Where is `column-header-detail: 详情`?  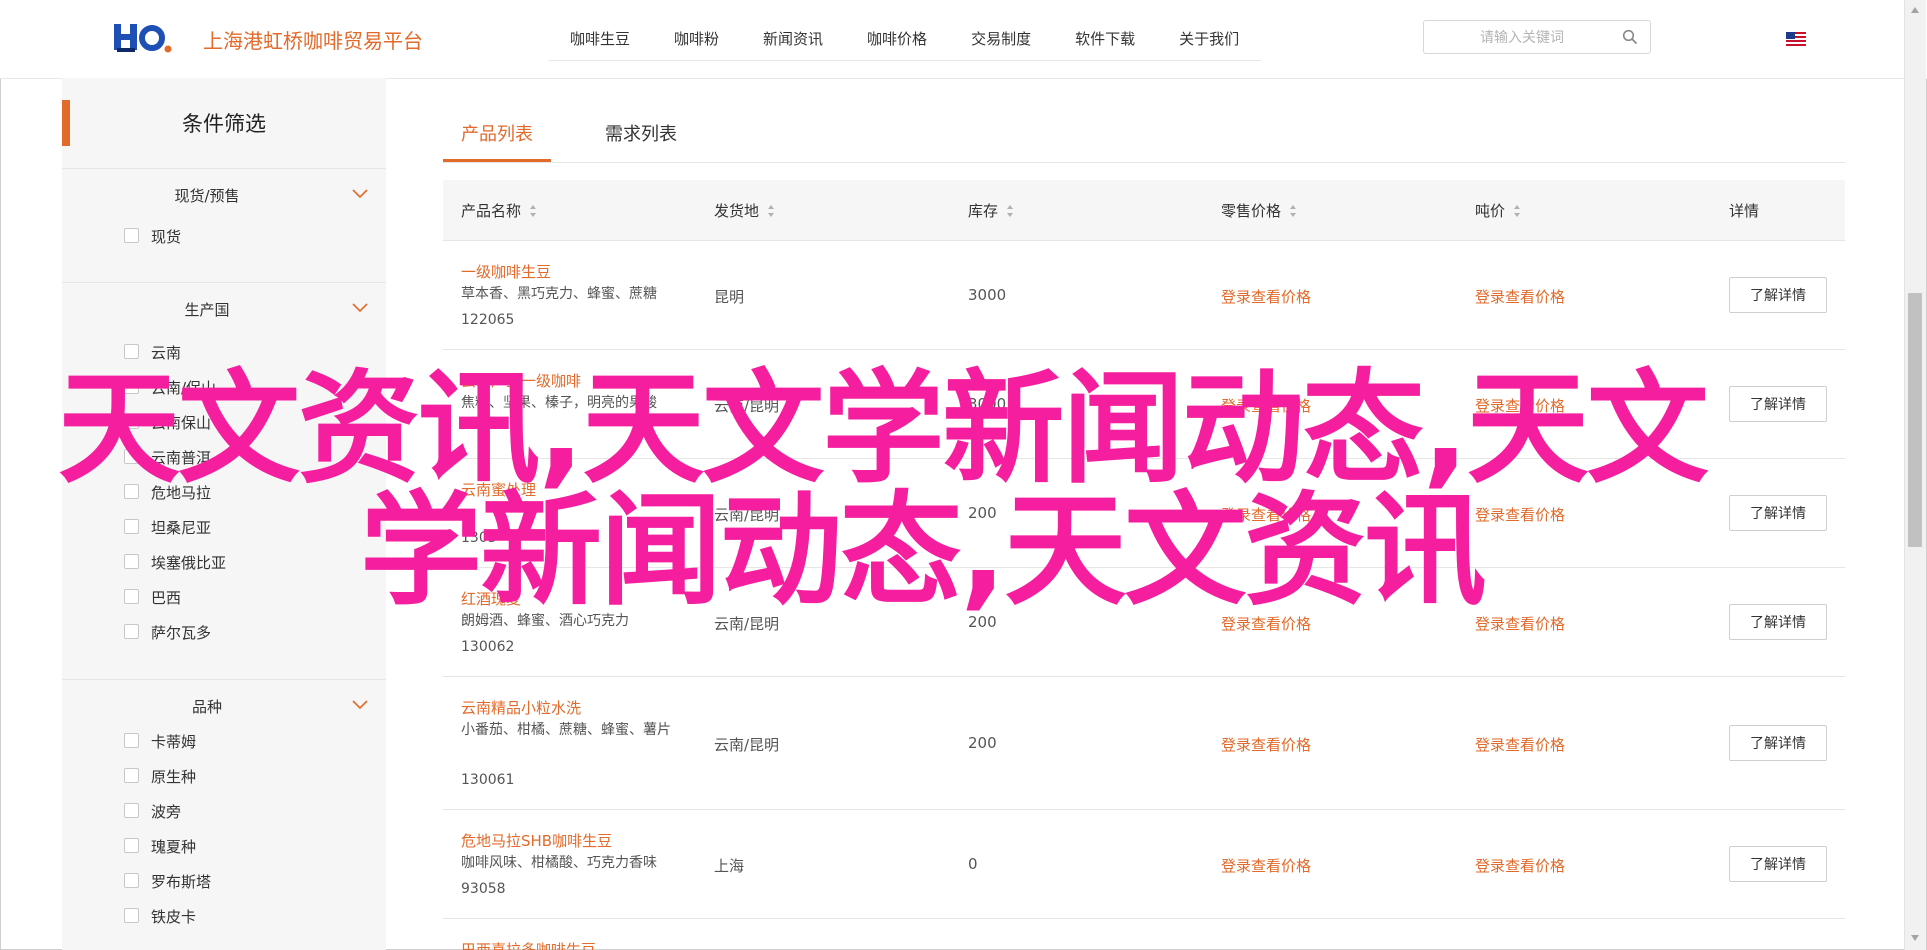
column-header-detail: 详情 is located at coordinates (1744, 210).